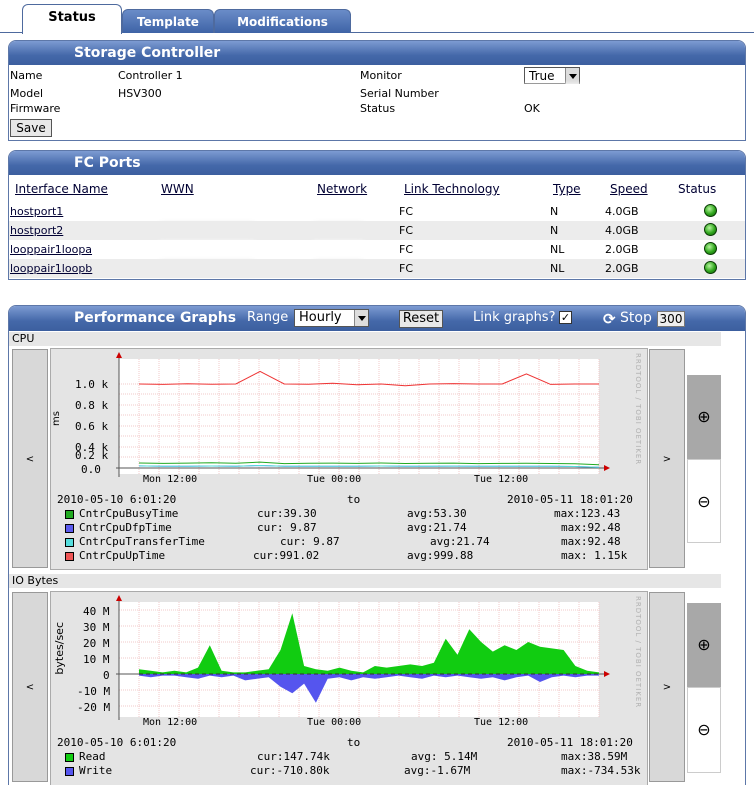 This screenshot has width=754, height=785. I want to click on tab-modifications: Modifications, so click(282, 21).